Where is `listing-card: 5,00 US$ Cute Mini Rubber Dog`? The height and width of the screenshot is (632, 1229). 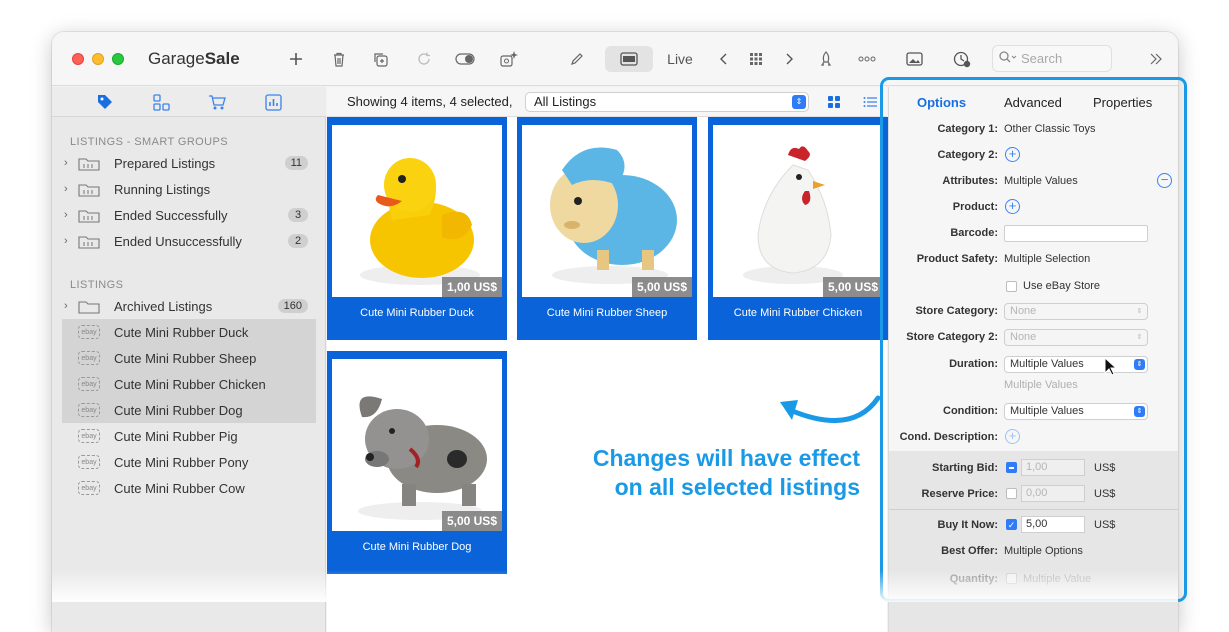
listing-card: 5,00 US$ Cute Mini Rubber Dog is located at coordinates (417, 462).